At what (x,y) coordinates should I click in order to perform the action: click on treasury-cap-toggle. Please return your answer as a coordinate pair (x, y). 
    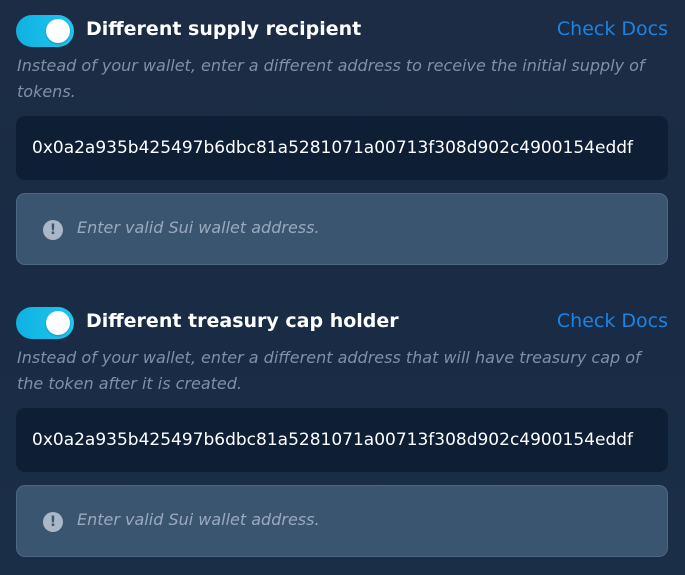
    Looking at the image, I should click on (45, 323).